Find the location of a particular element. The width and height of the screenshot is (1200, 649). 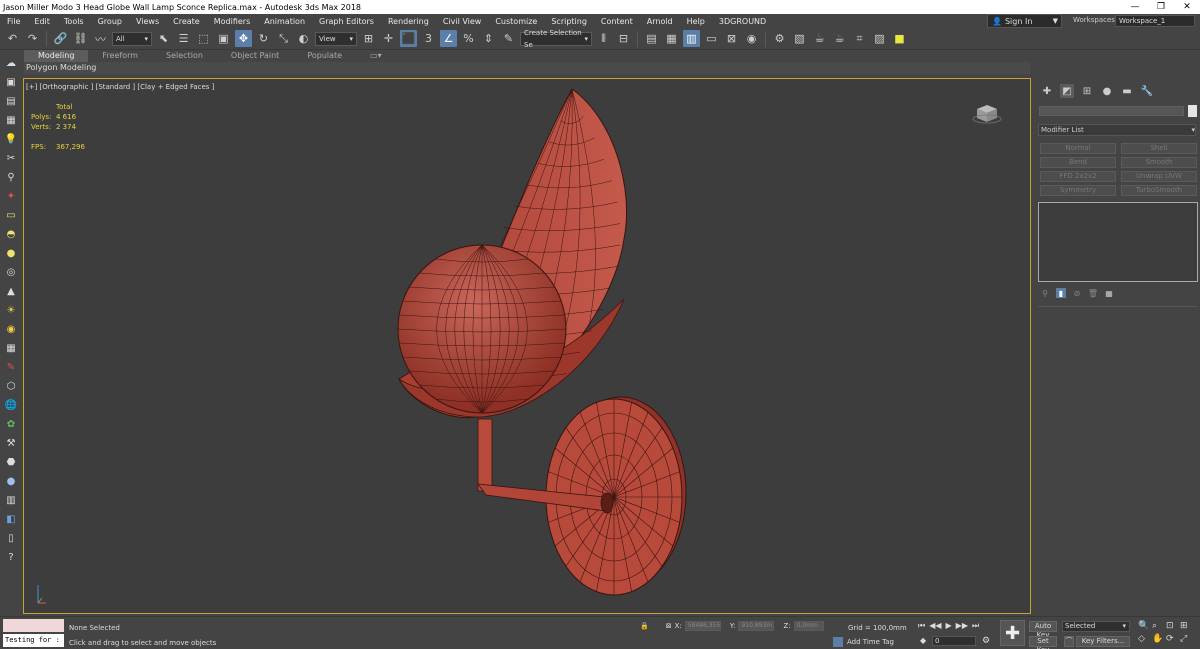

render-iterative-icon: ☕ is located at coordinates (839, 38).